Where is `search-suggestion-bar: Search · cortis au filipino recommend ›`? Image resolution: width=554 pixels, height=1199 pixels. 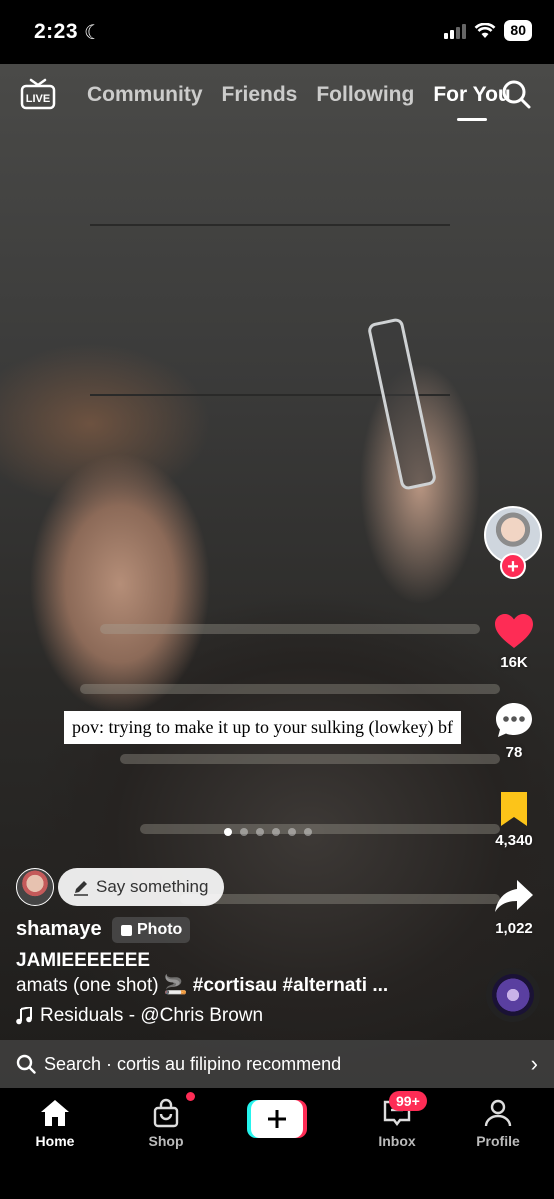 search-suggestion-bar: Search · cortis au filipino recommend › is located at coordinates (277, 1064).